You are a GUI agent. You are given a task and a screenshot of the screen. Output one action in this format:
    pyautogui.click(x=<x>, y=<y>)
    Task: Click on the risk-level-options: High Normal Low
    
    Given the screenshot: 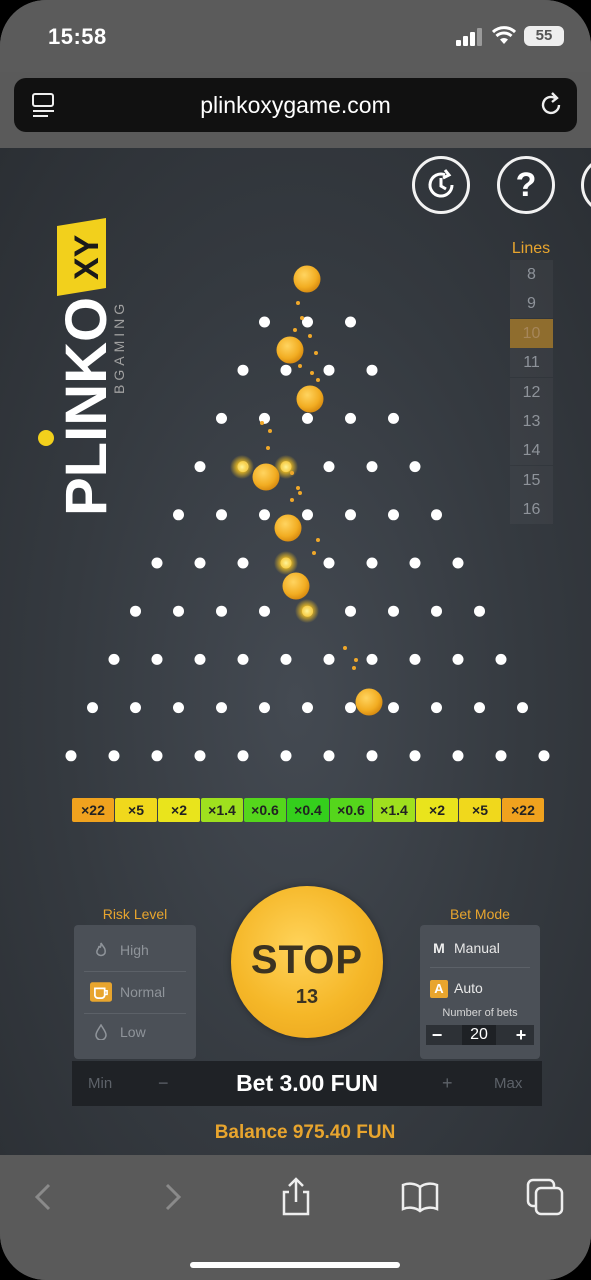 What is the action you would take?
    pyautogui.click(x=135, y=992)
    